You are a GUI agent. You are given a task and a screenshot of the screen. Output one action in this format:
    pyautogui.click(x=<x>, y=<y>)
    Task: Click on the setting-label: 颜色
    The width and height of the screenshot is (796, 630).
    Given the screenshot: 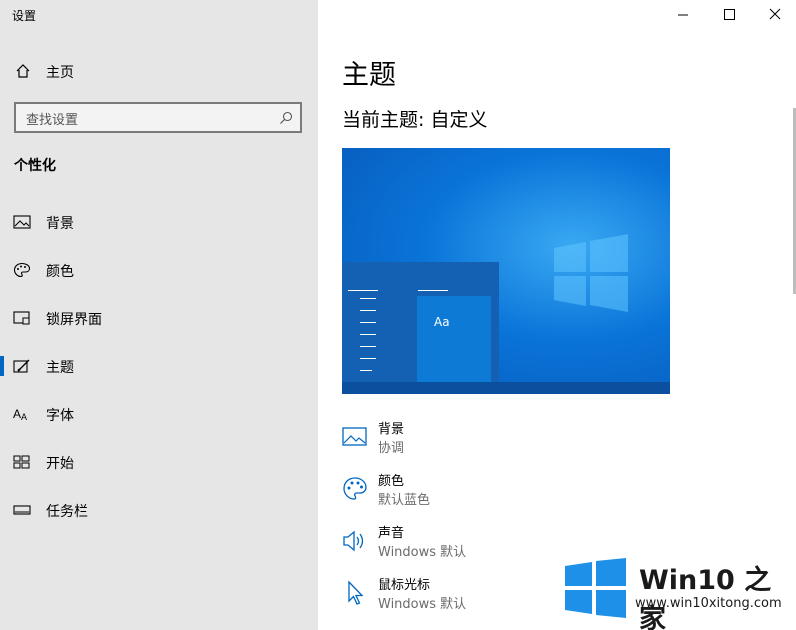 What is the action you would take?
    pyautogui.click(x=391, y=481)
    